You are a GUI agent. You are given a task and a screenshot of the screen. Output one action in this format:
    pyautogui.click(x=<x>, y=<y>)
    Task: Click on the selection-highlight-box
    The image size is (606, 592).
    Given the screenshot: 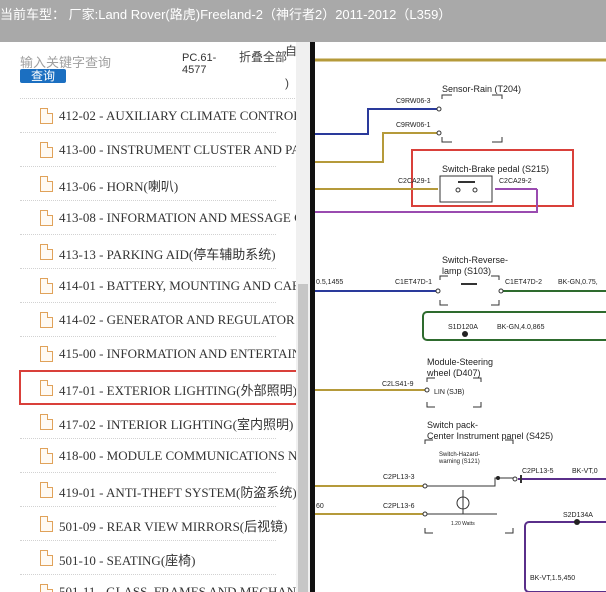 What is the action you would take?
    pyautogui.click(x=166, y=387)
    